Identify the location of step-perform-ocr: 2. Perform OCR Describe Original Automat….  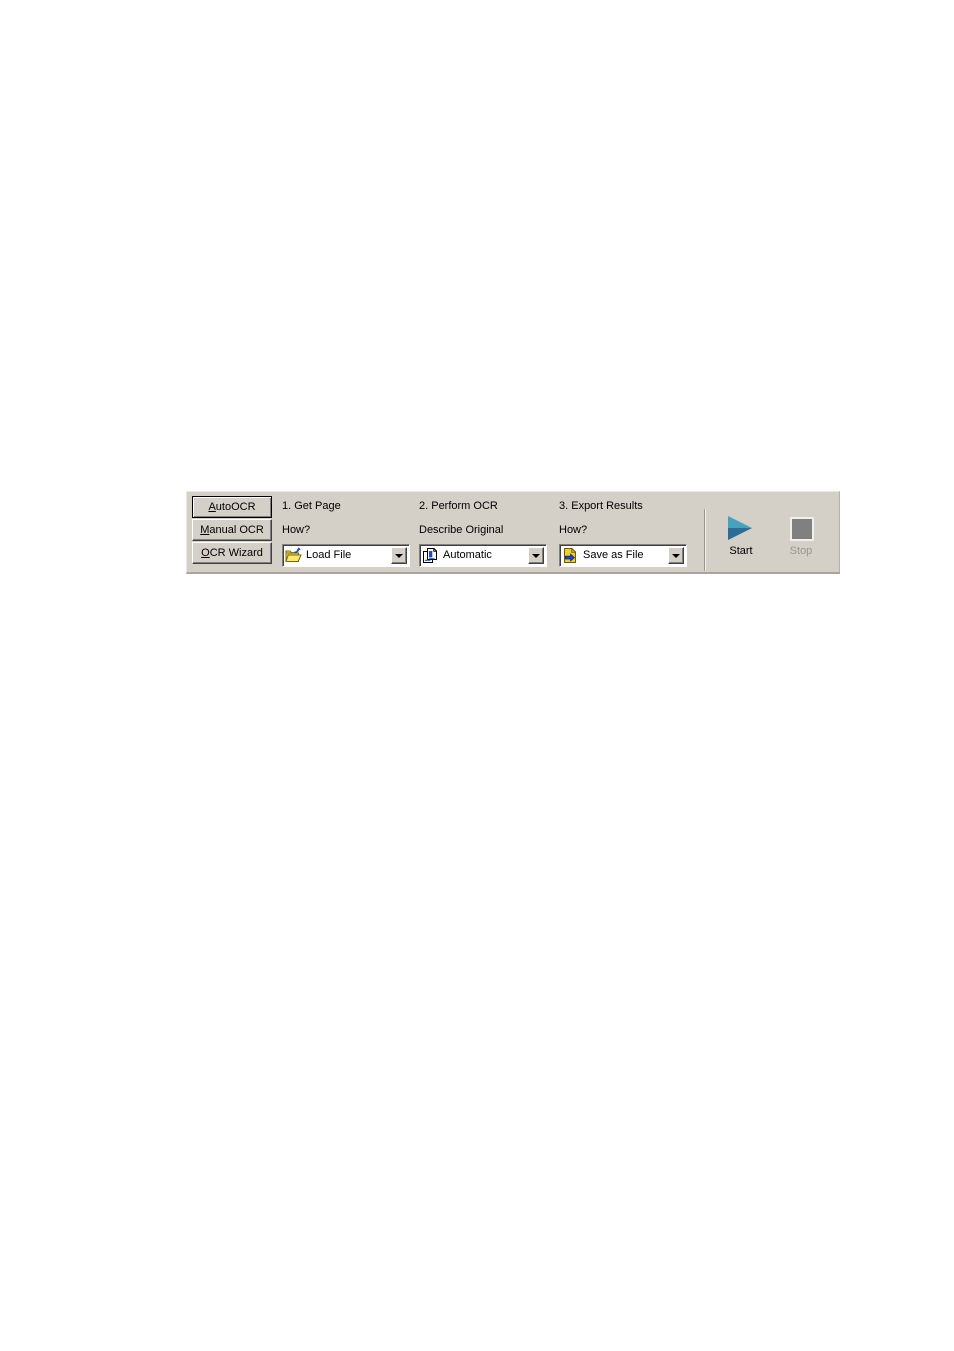
(483, 533).